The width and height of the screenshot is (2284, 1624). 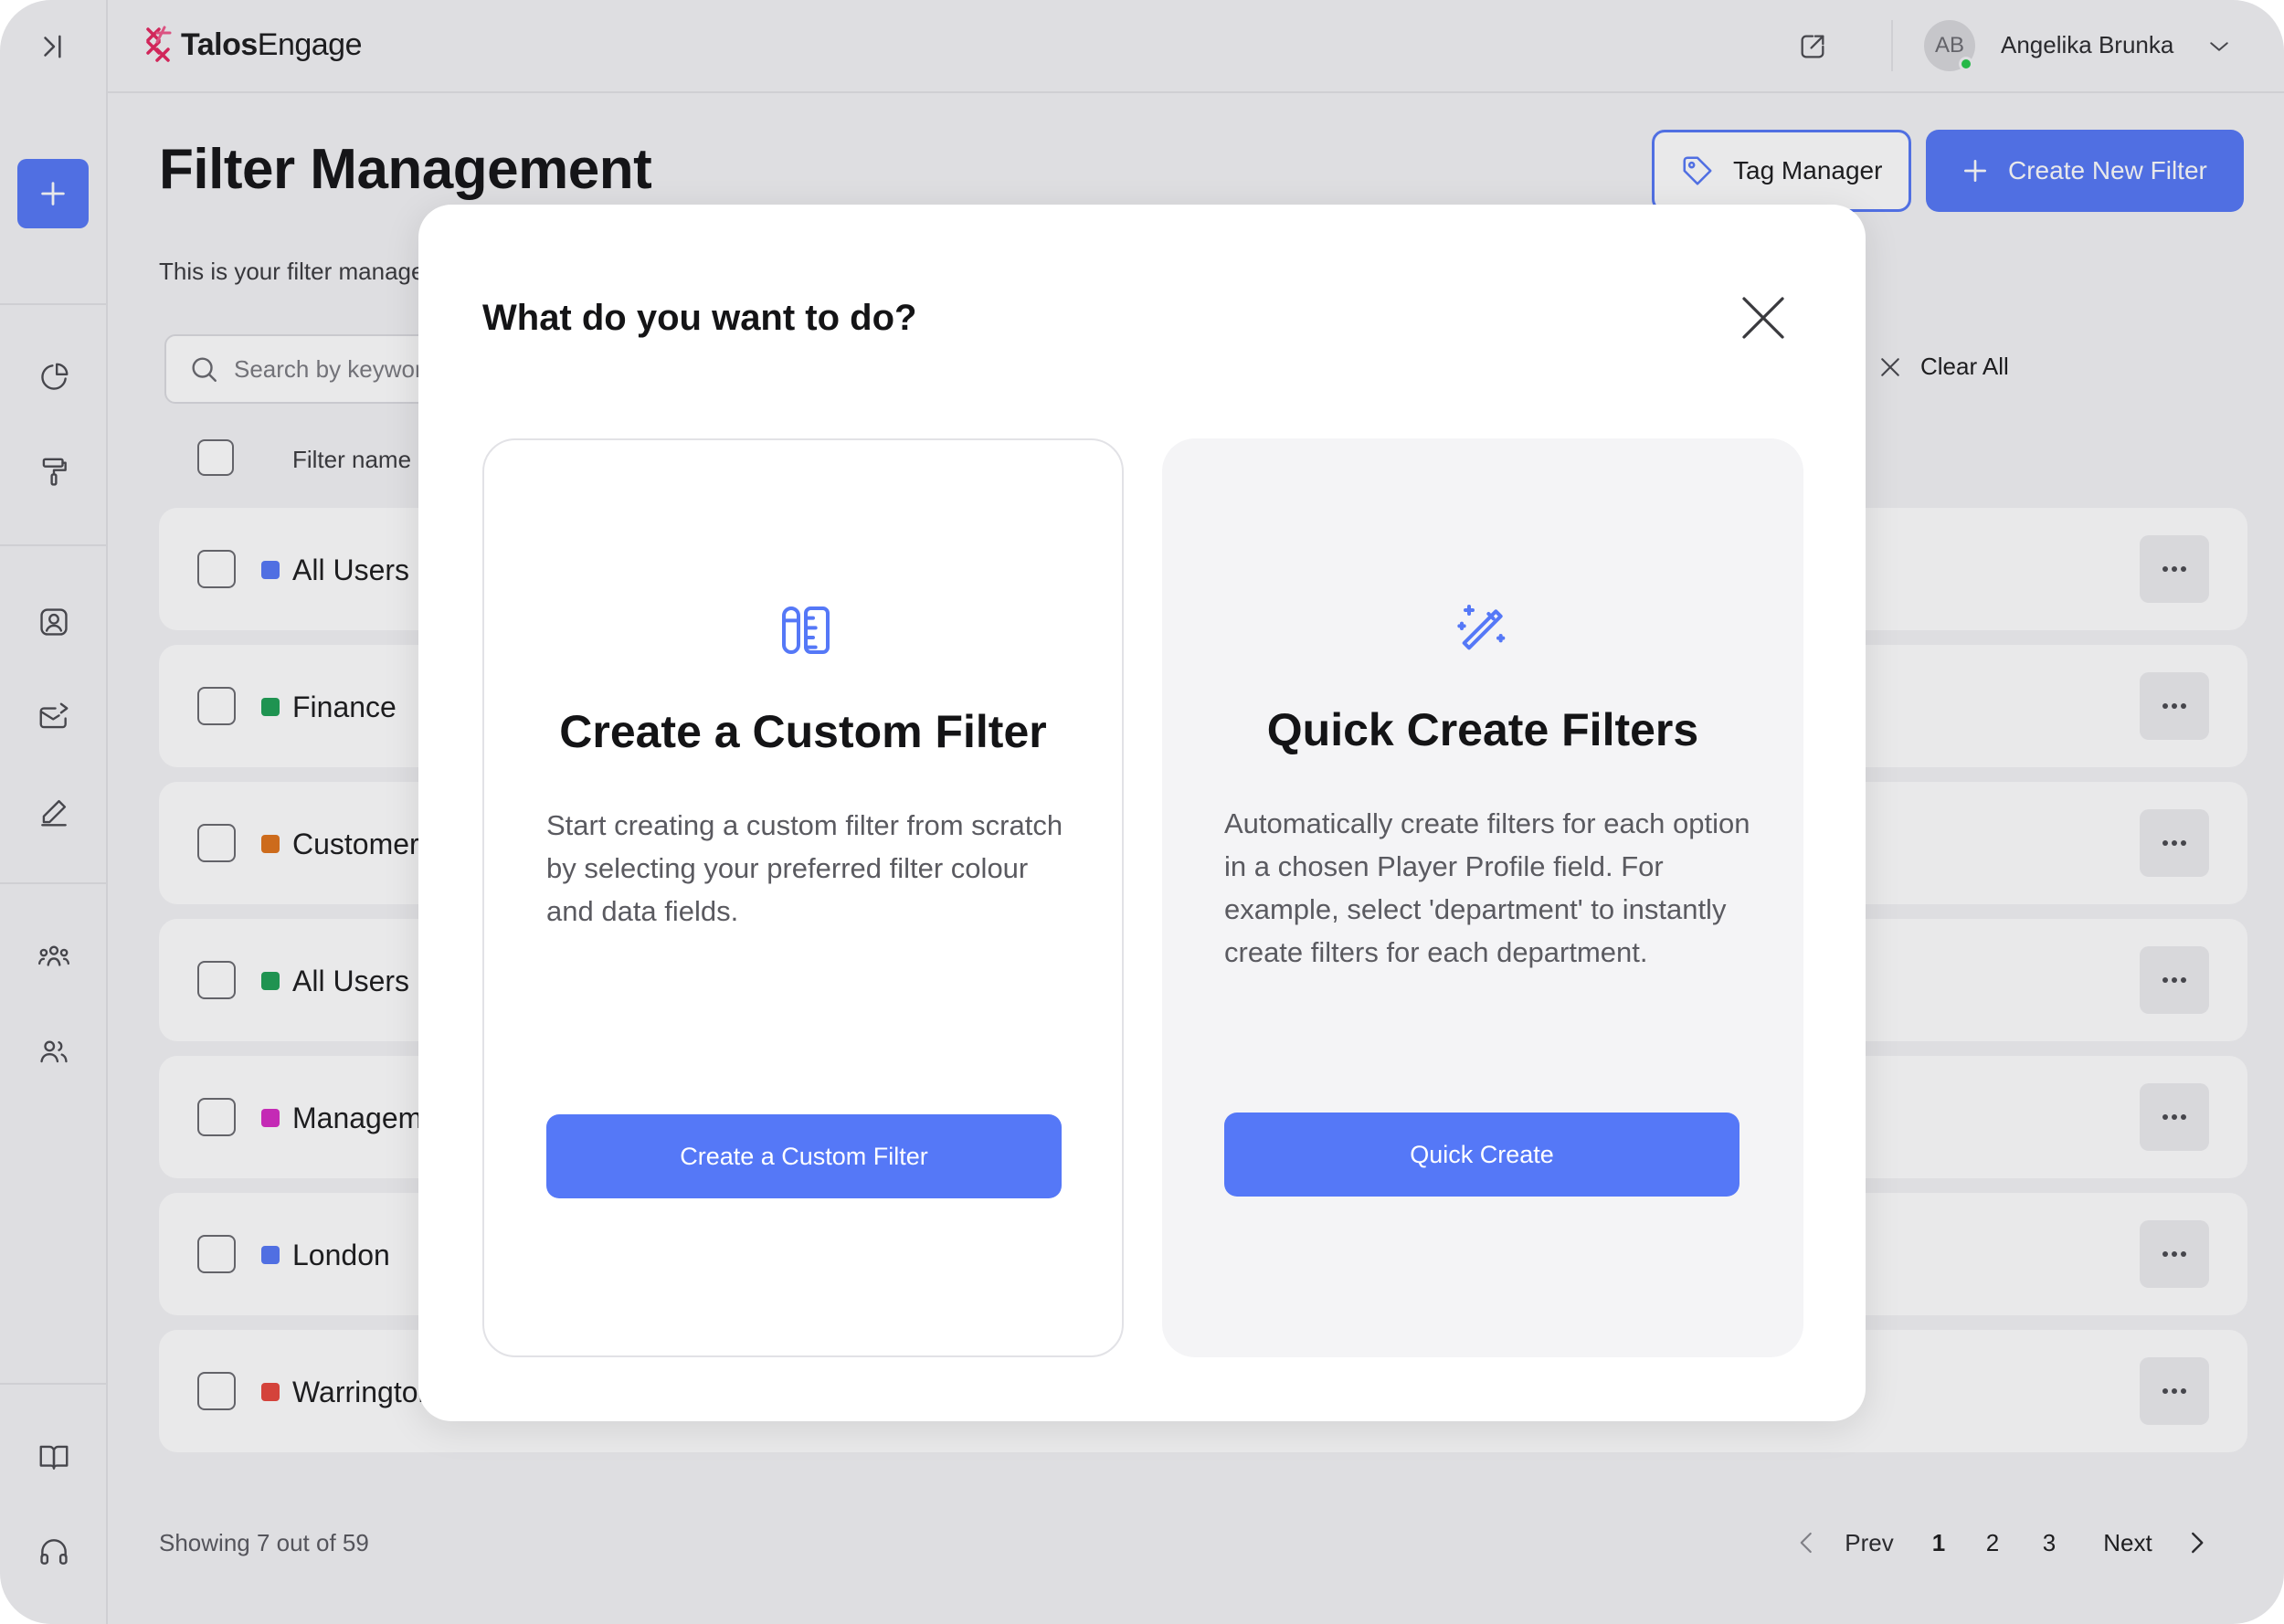 I want to click on quick-create-title: Quick Create Filters, so click(x=1482, y=729).